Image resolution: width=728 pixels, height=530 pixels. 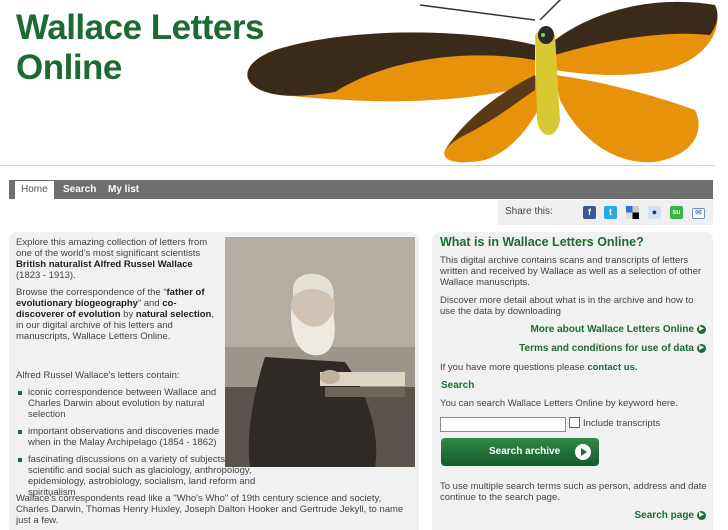 What do you see at coordinates (610, 212) in the screenshot?
I see `twitter-icon: t` at bounding box center [610, 212].